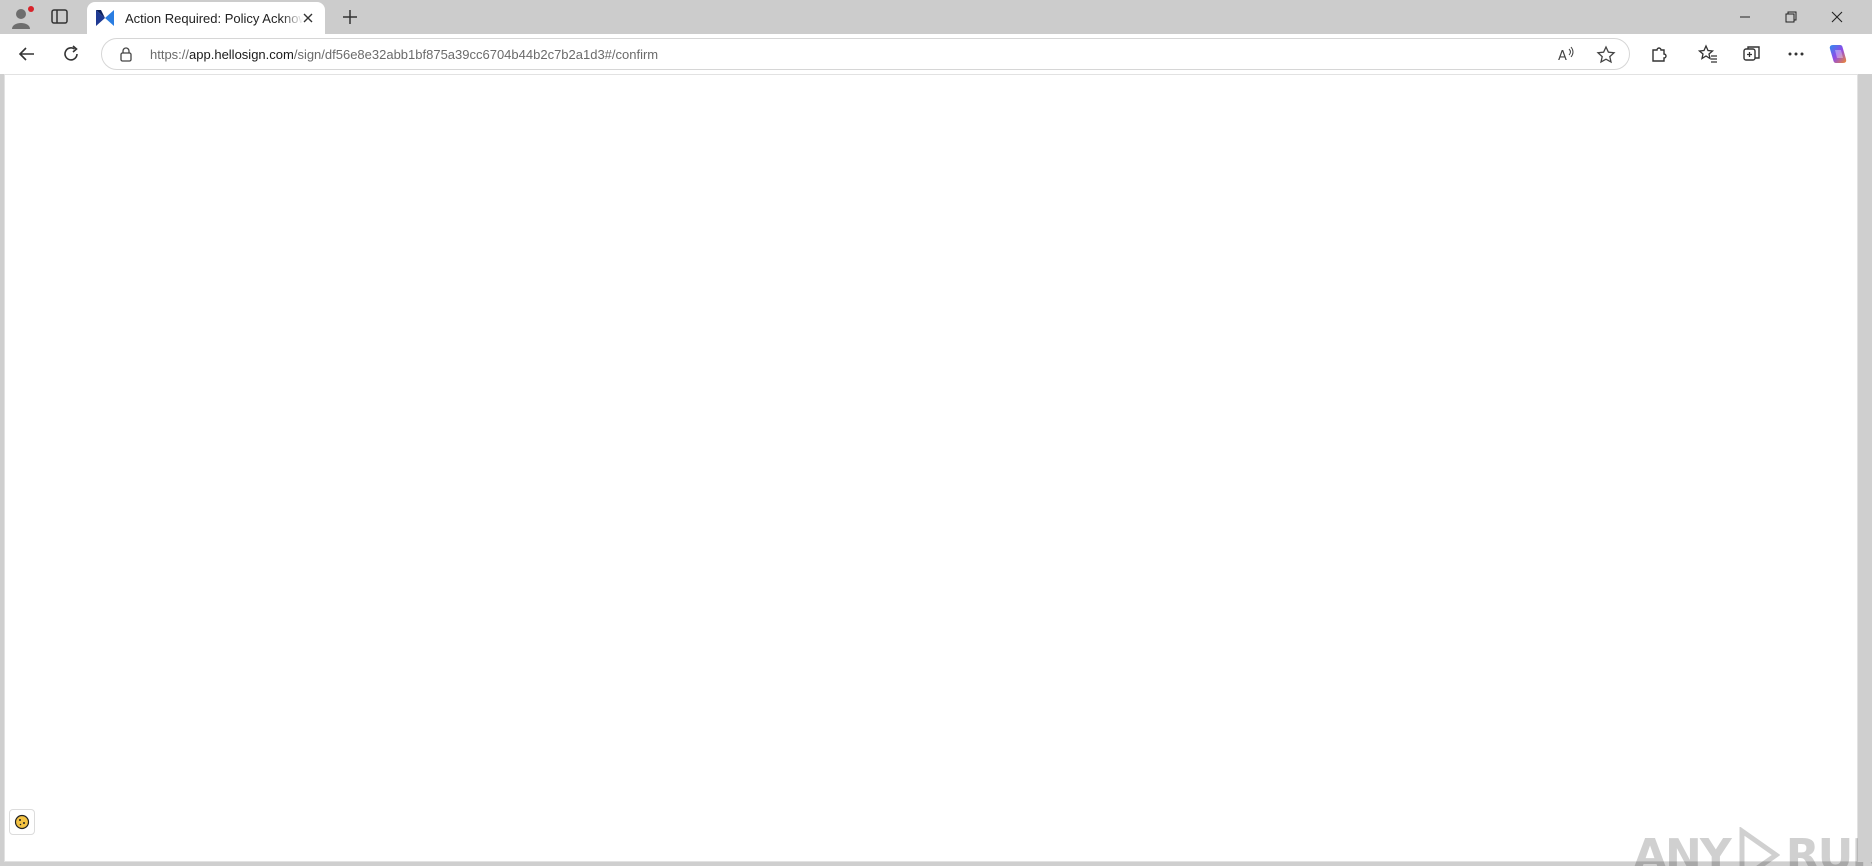  What do you see at coordinates (1562, 56) in the screenshot?
I see `svg-text: A` at bounding box center [1562, 56].